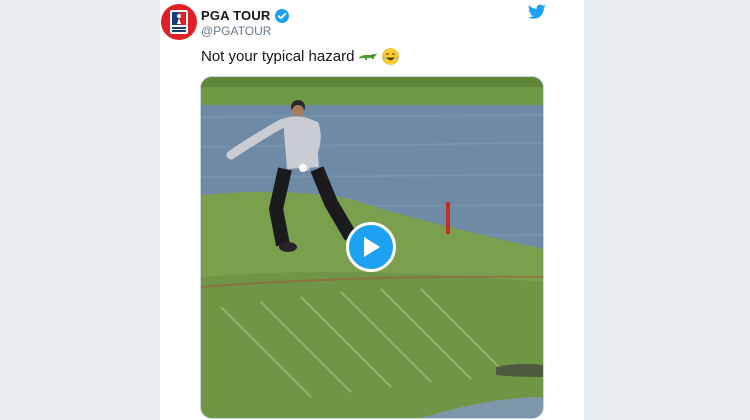 The image size is (750, 420). Describe the element at coordinates (537, 12) in the screenshot. I see `twitter-bird-icon` at that location.